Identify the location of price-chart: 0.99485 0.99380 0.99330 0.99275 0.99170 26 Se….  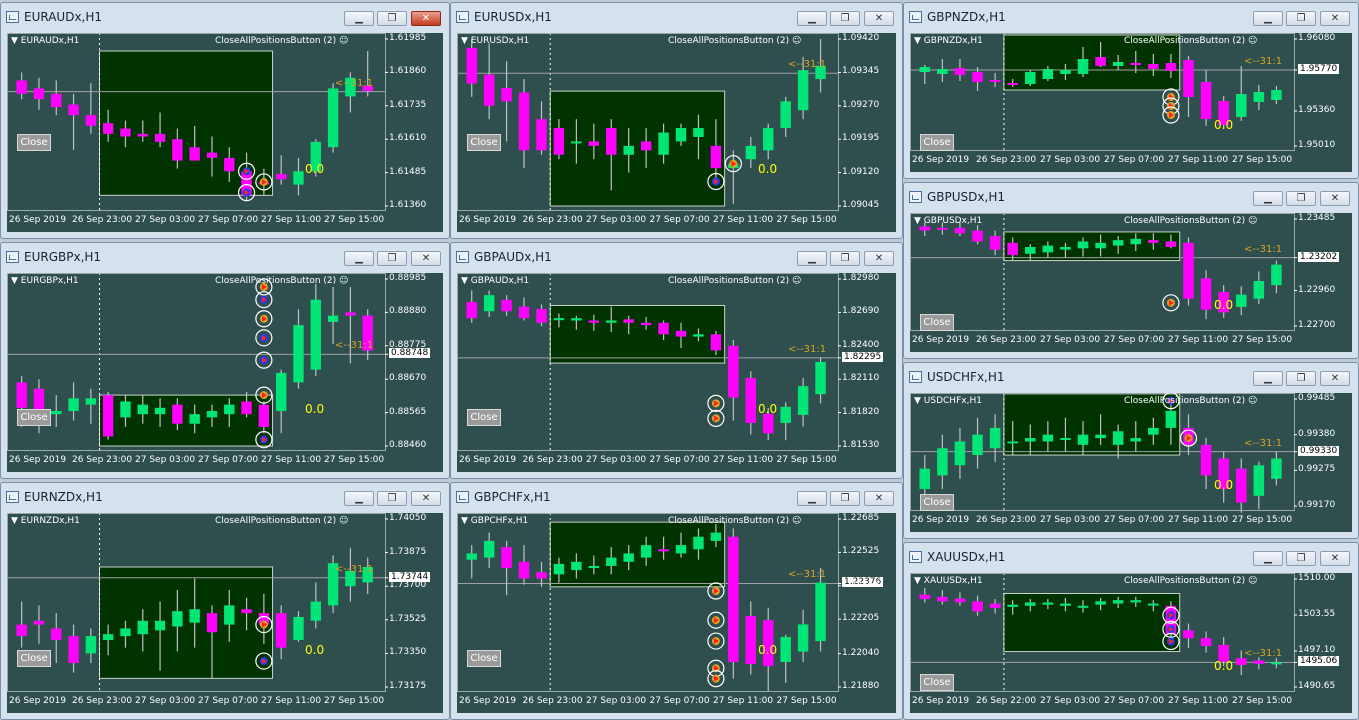
(1131, 462).